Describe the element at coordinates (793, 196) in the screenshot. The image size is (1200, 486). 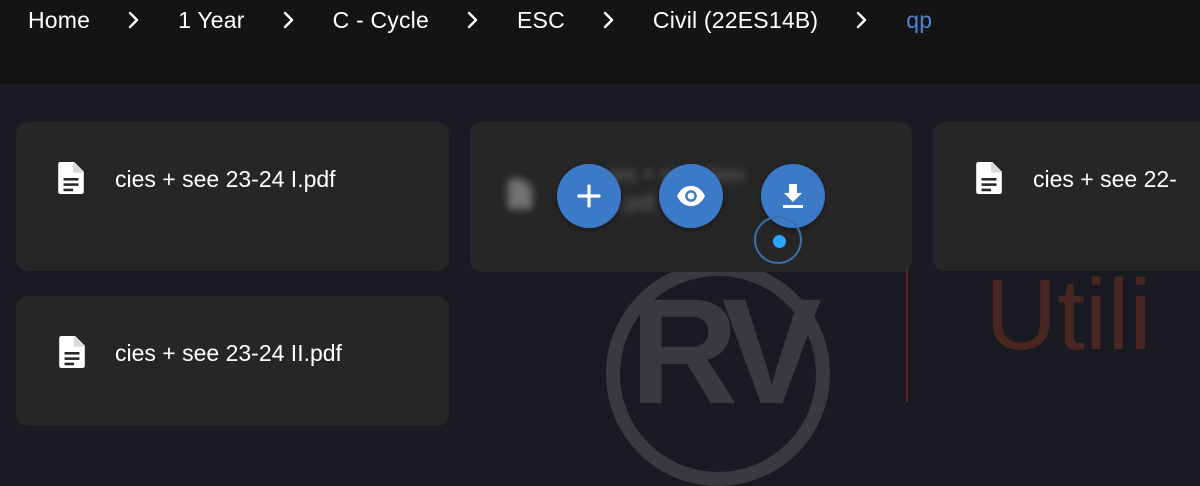
I see `download-icon` at that location.